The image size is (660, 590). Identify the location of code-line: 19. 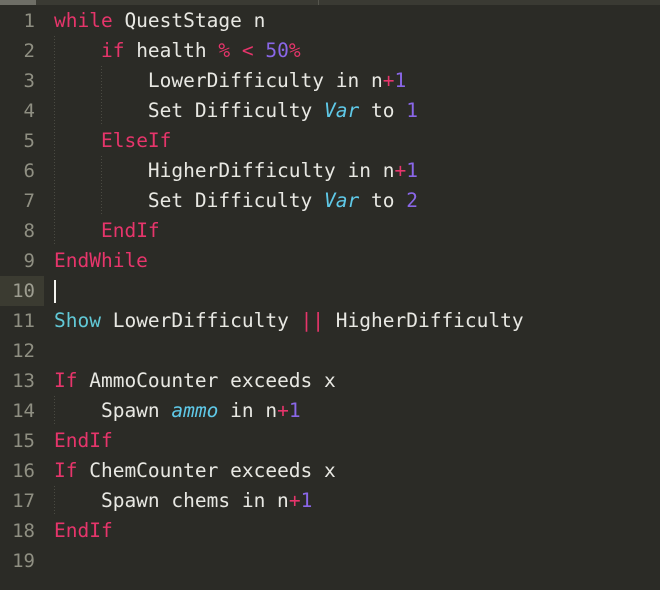
(330, 561).